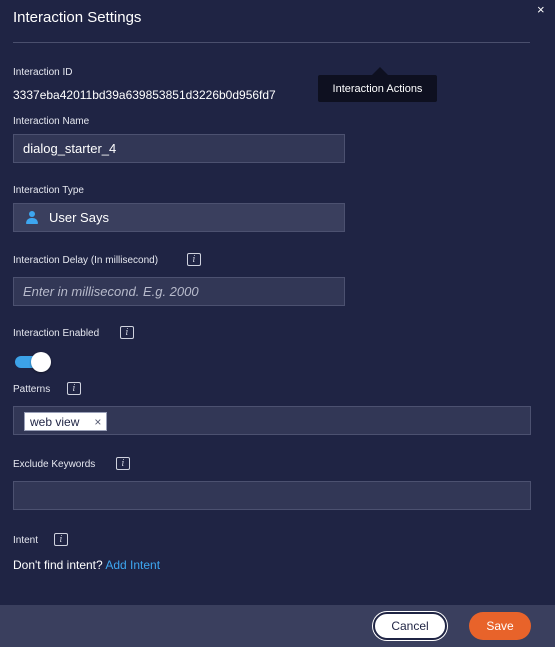 The image size is (555, 647). What do you see at coordinates (271, 42) in the screenshot?
I see `title-divider` at bounding box center [271, 42].